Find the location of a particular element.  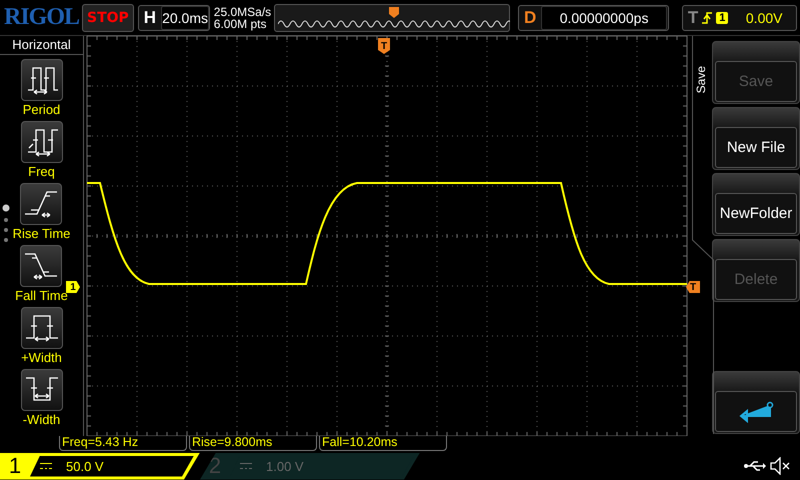

measure-button: Period is located at coordinates (41, 88).